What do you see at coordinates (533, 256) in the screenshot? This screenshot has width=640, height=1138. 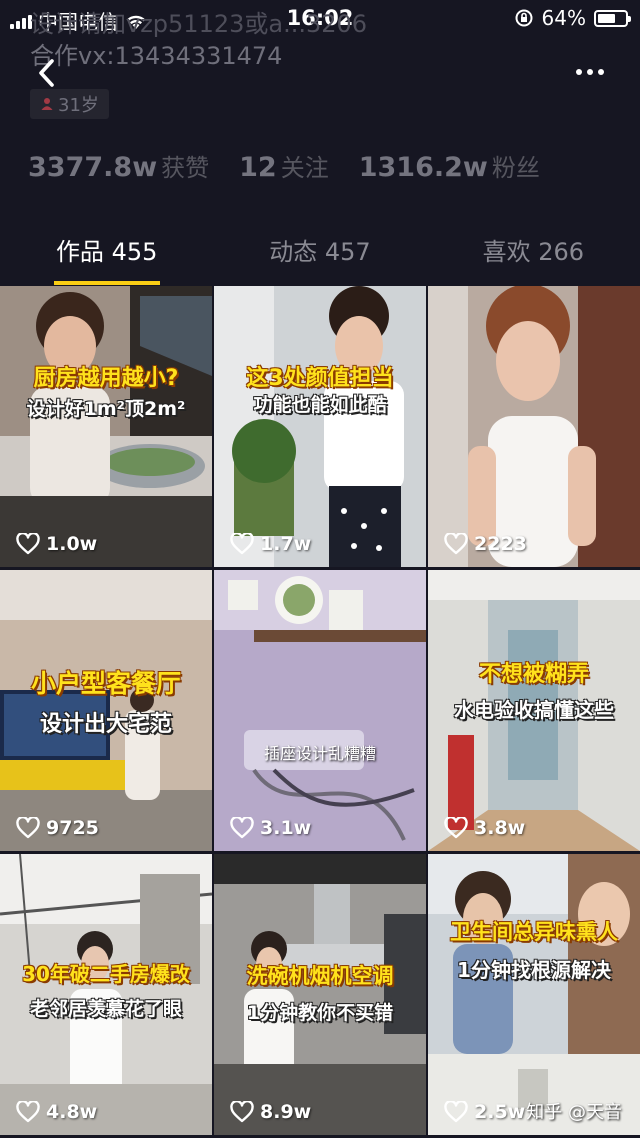 I see `tab-likes: 喜欢 266` at bounding box center [533, 256].